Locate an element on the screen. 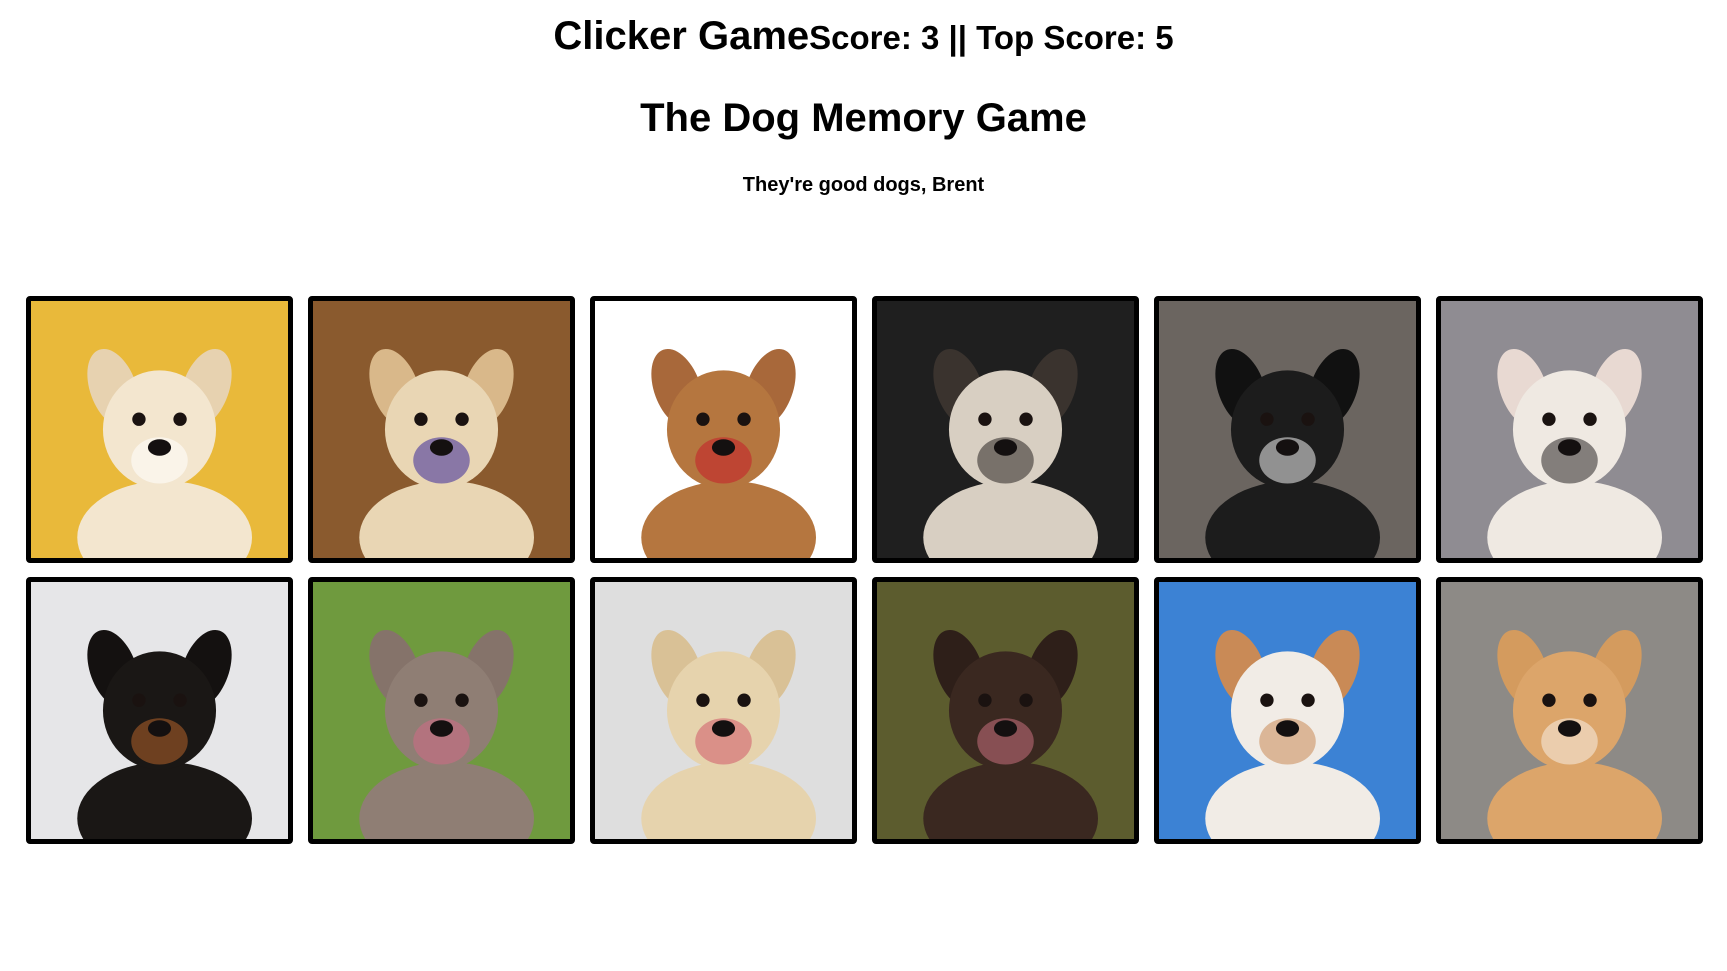  french-bulldog-image is located at coordinates (1569, 429).